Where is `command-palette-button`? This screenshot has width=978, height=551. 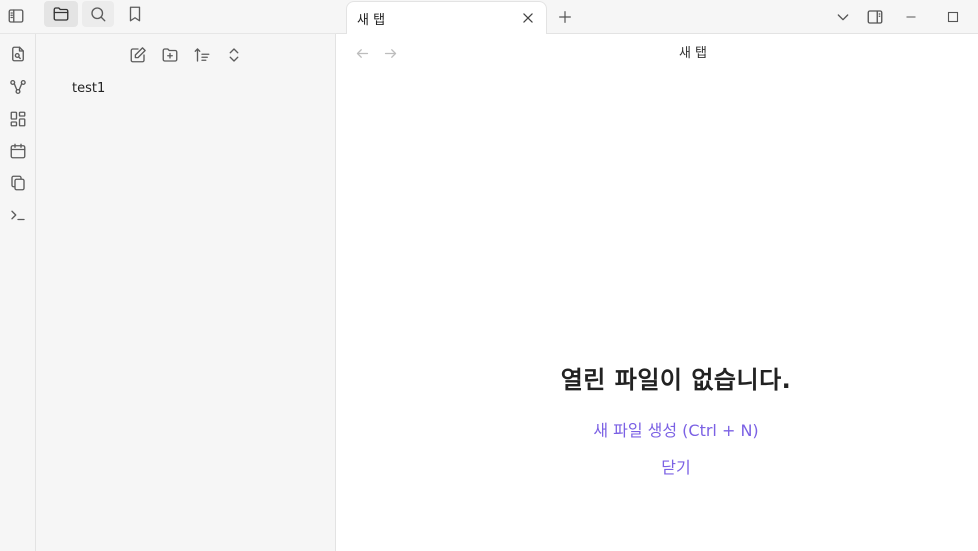 command-palette-button is located at coordinates (18, 215).